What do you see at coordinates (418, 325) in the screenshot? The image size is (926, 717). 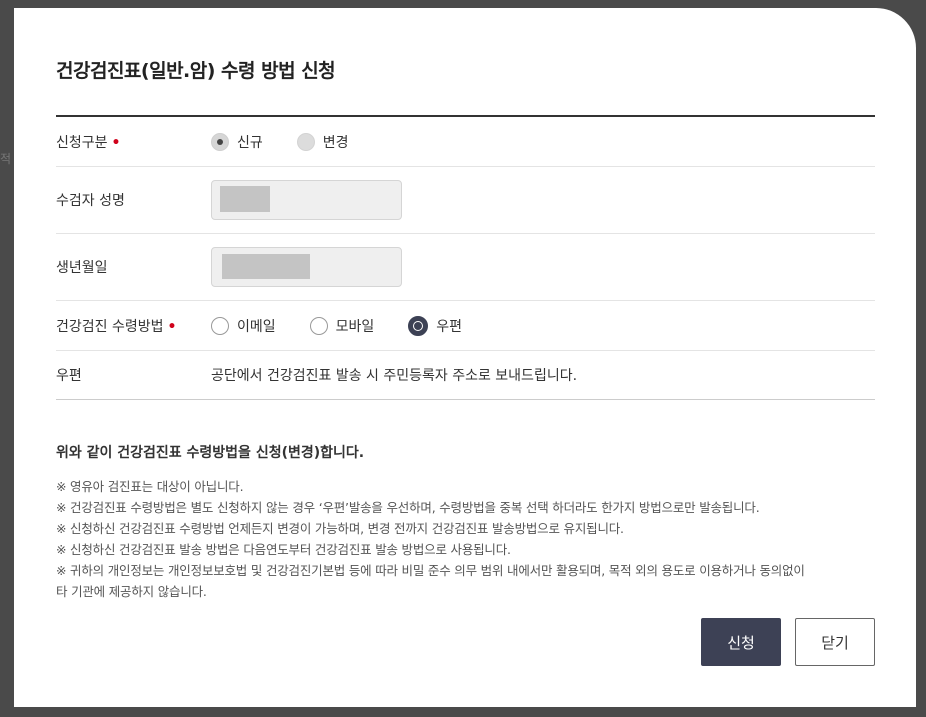 I see `radio-button-post` at bounding box center [418, 325].